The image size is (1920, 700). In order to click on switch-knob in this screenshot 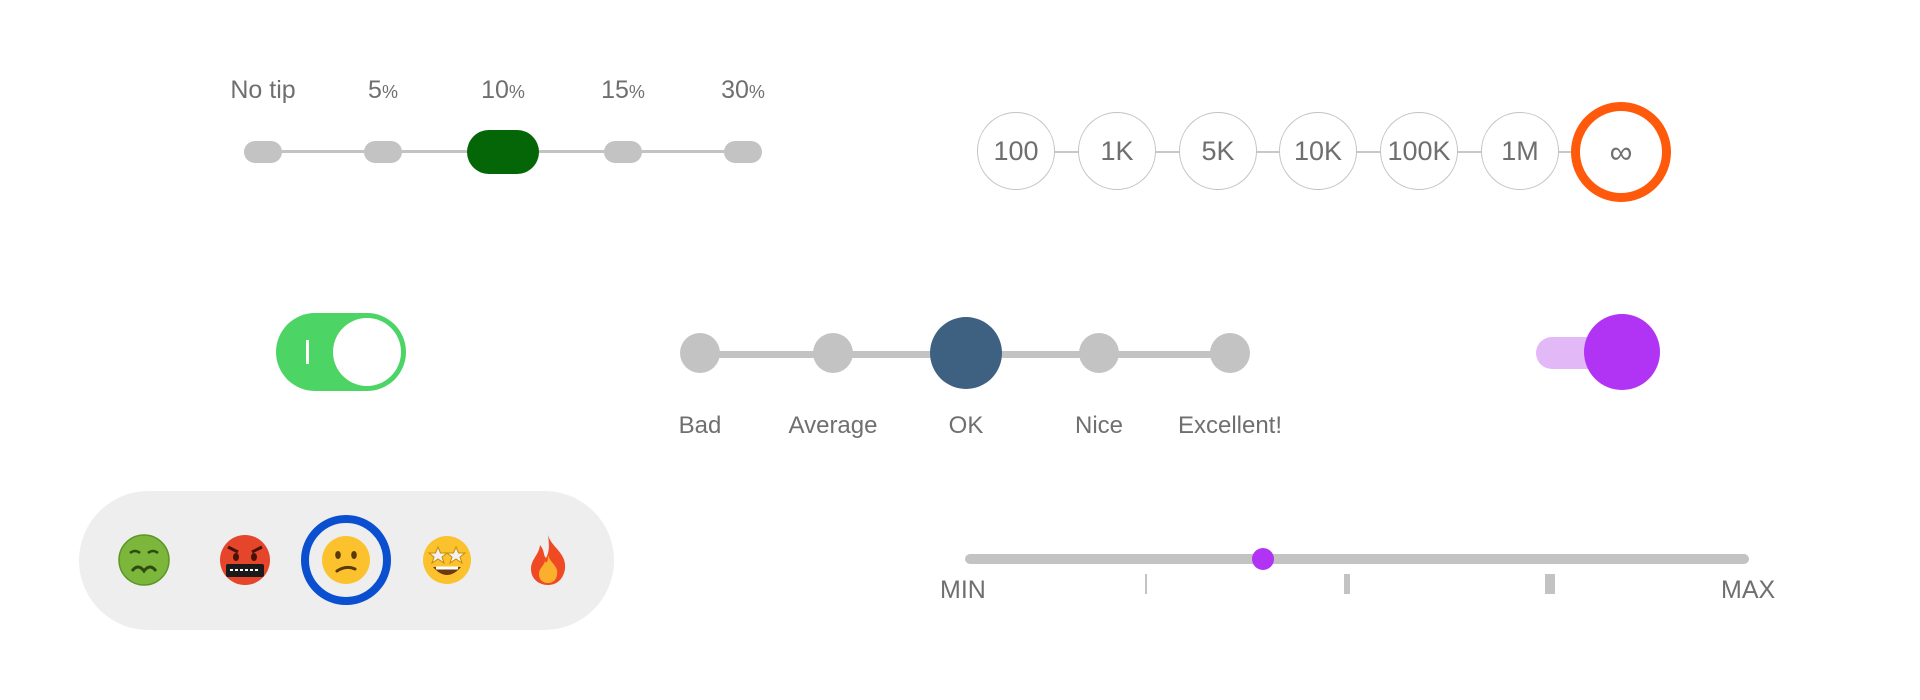, I will do `click(1622, 352)`.